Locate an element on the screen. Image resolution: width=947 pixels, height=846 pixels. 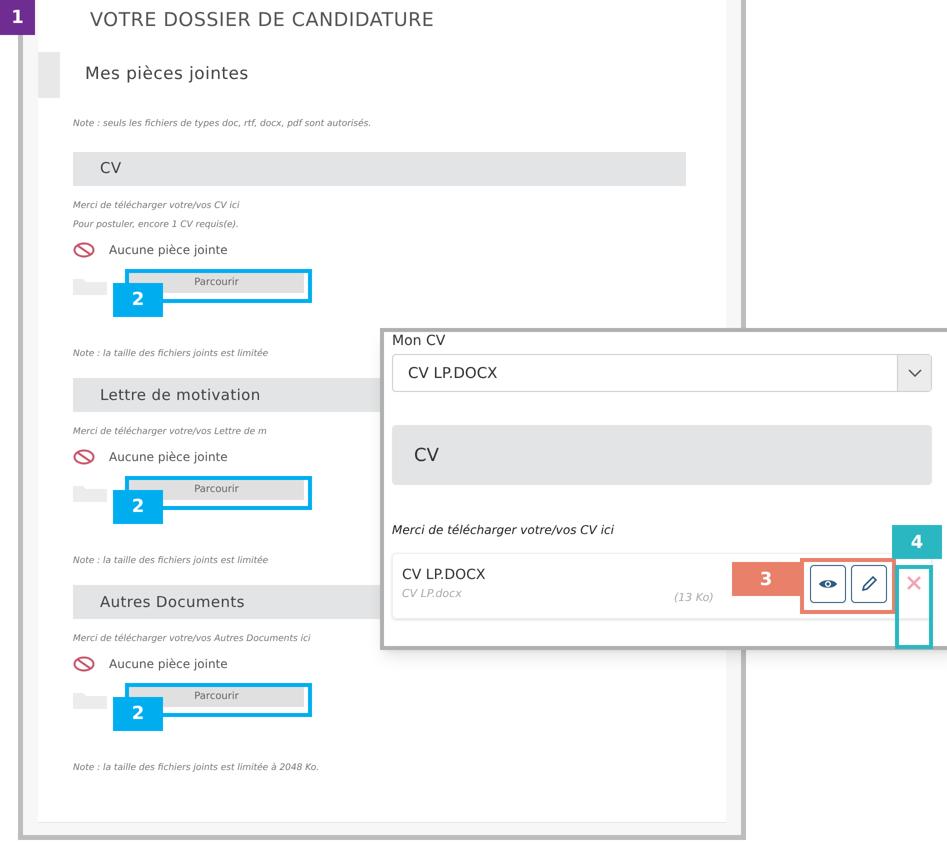
pencil-icon is located at coordinates (869, 584).